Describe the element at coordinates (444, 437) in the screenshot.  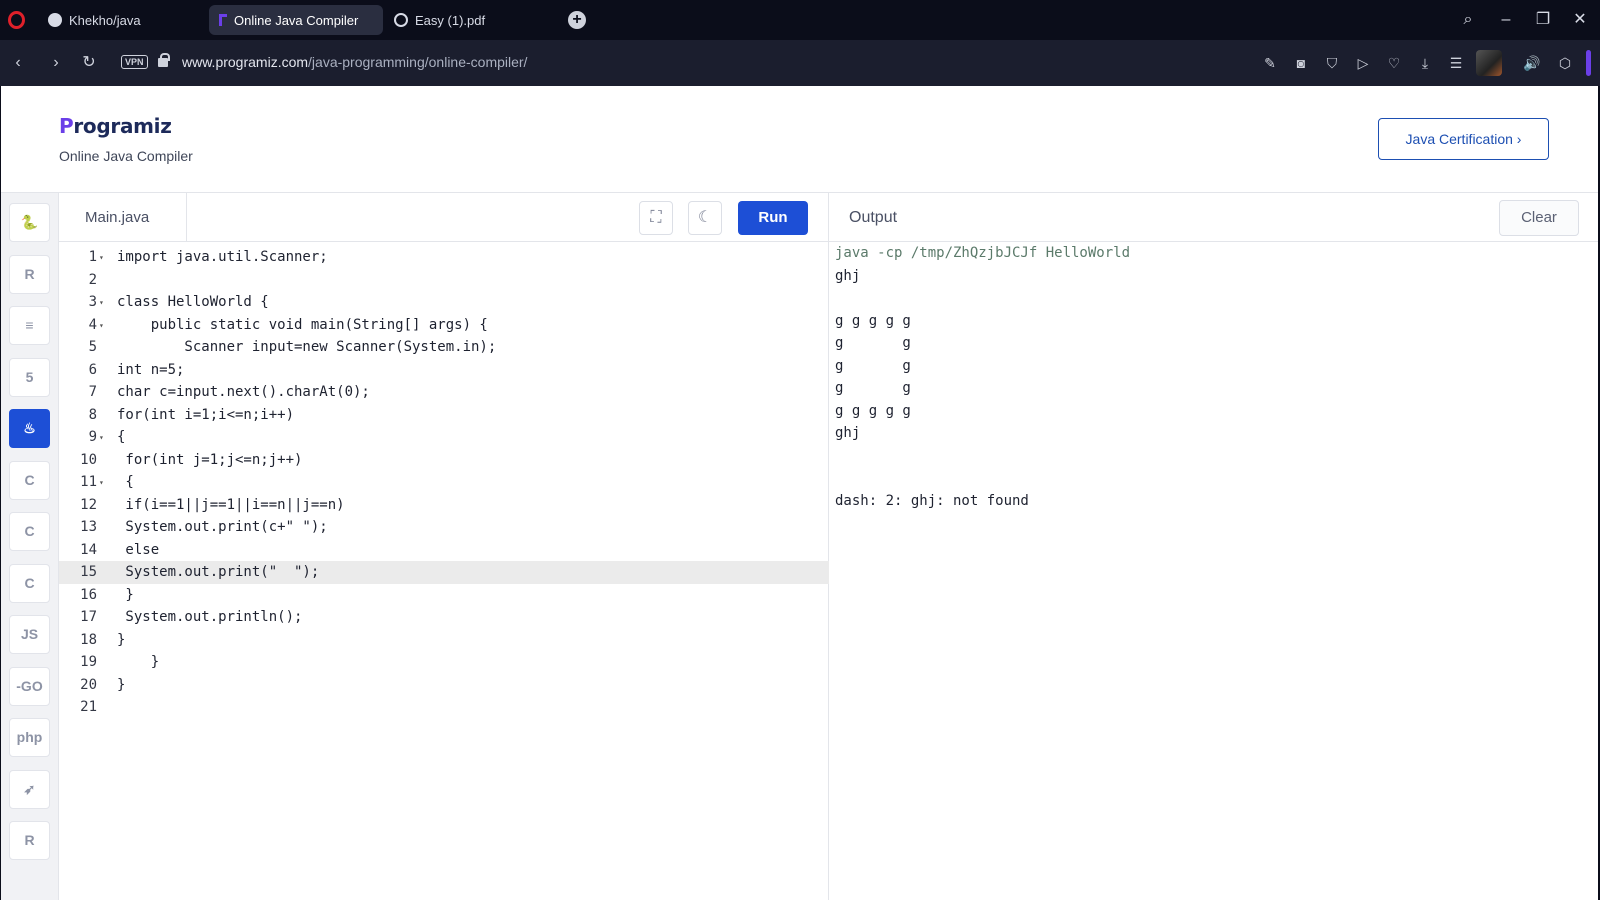
I see `code-line: 9 ▾ {` at that location.